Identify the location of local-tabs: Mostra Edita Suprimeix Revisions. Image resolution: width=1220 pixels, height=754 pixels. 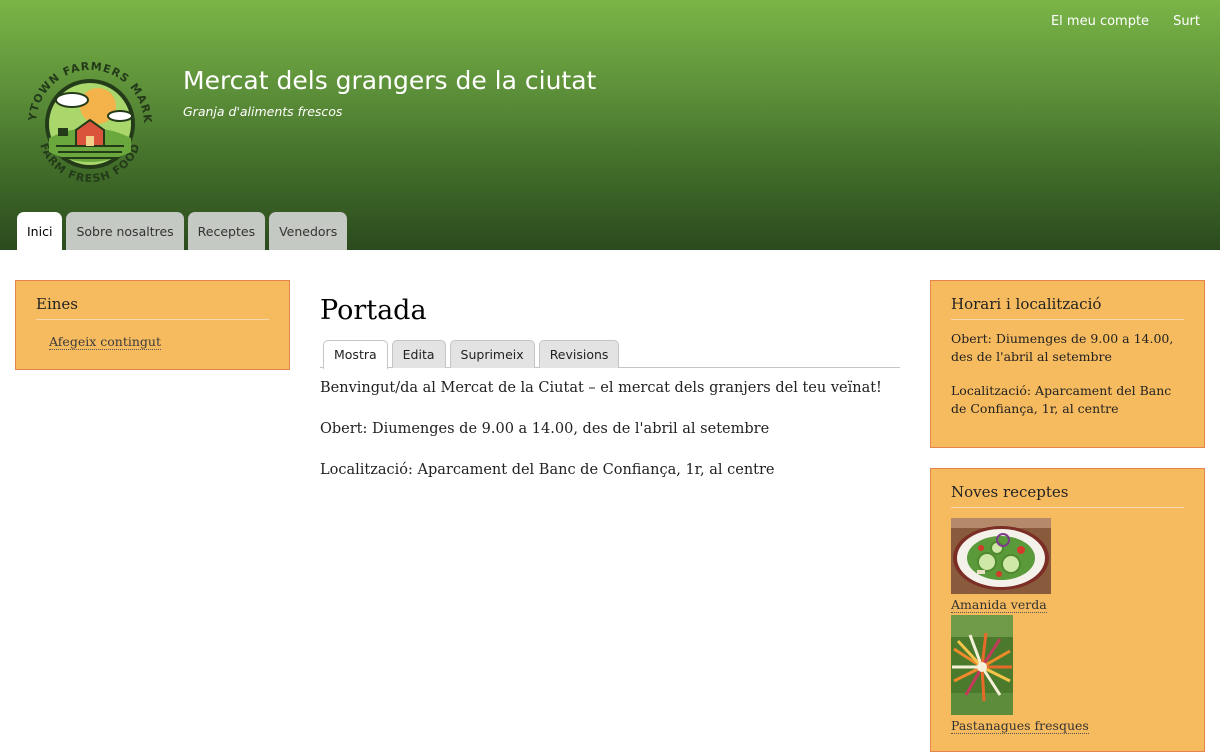
(610, 354).